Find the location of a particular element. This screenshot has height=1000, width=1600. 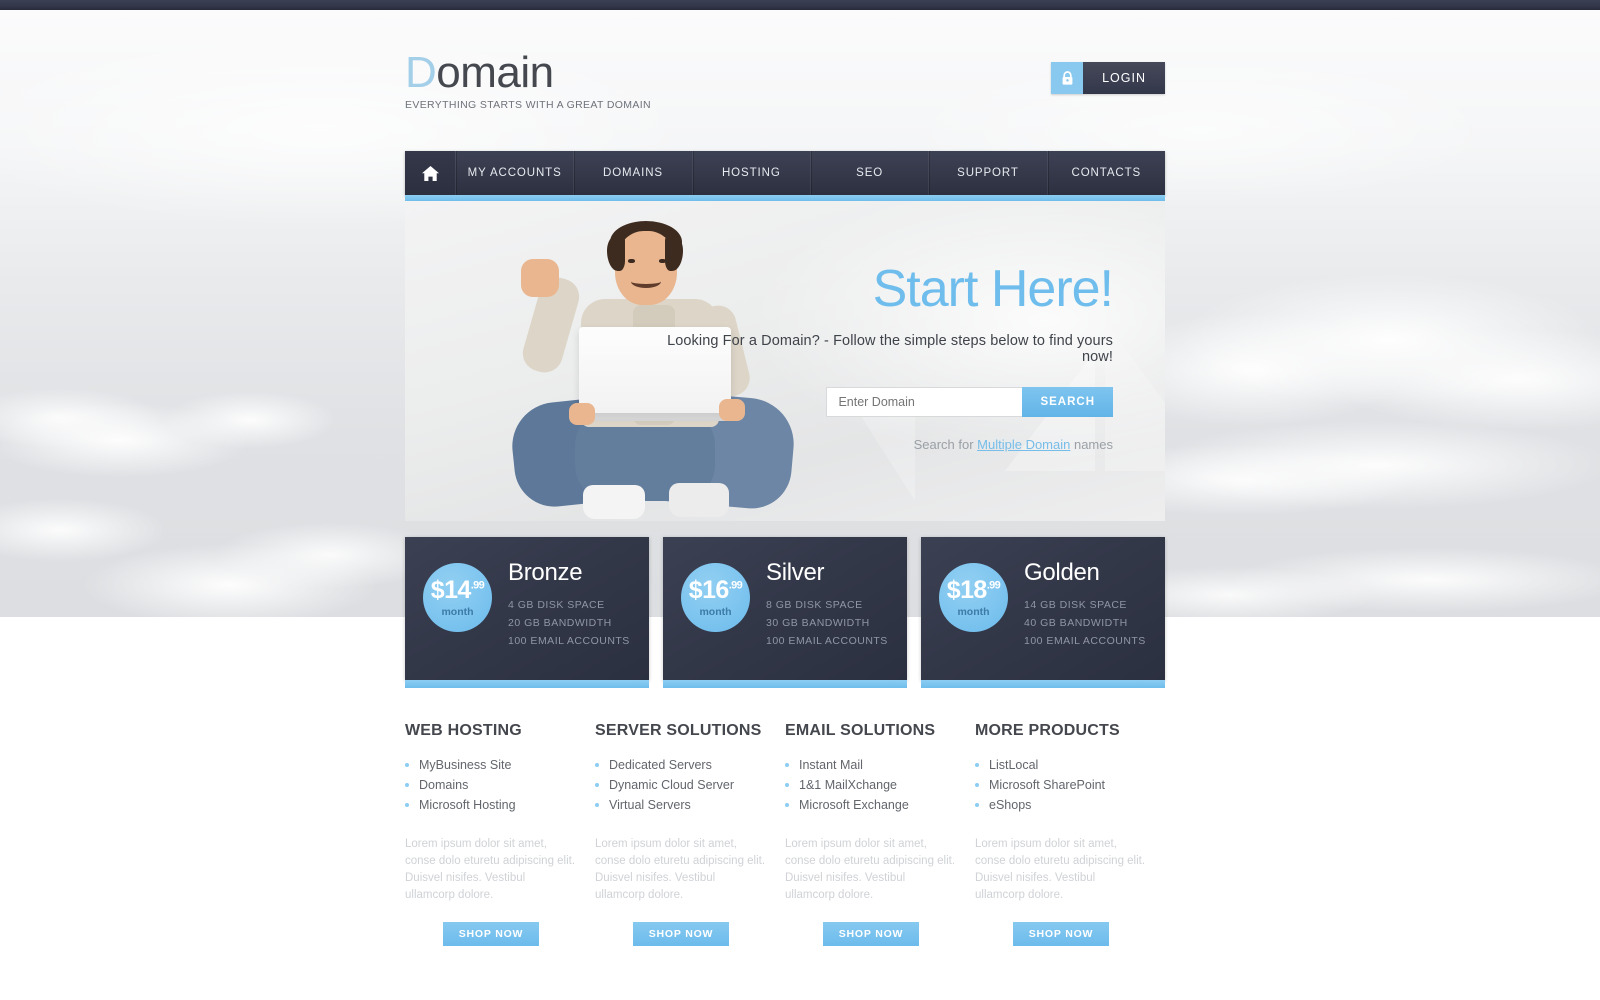

plan-price-badge: $16.99 month is located at coordinates (715, 597).